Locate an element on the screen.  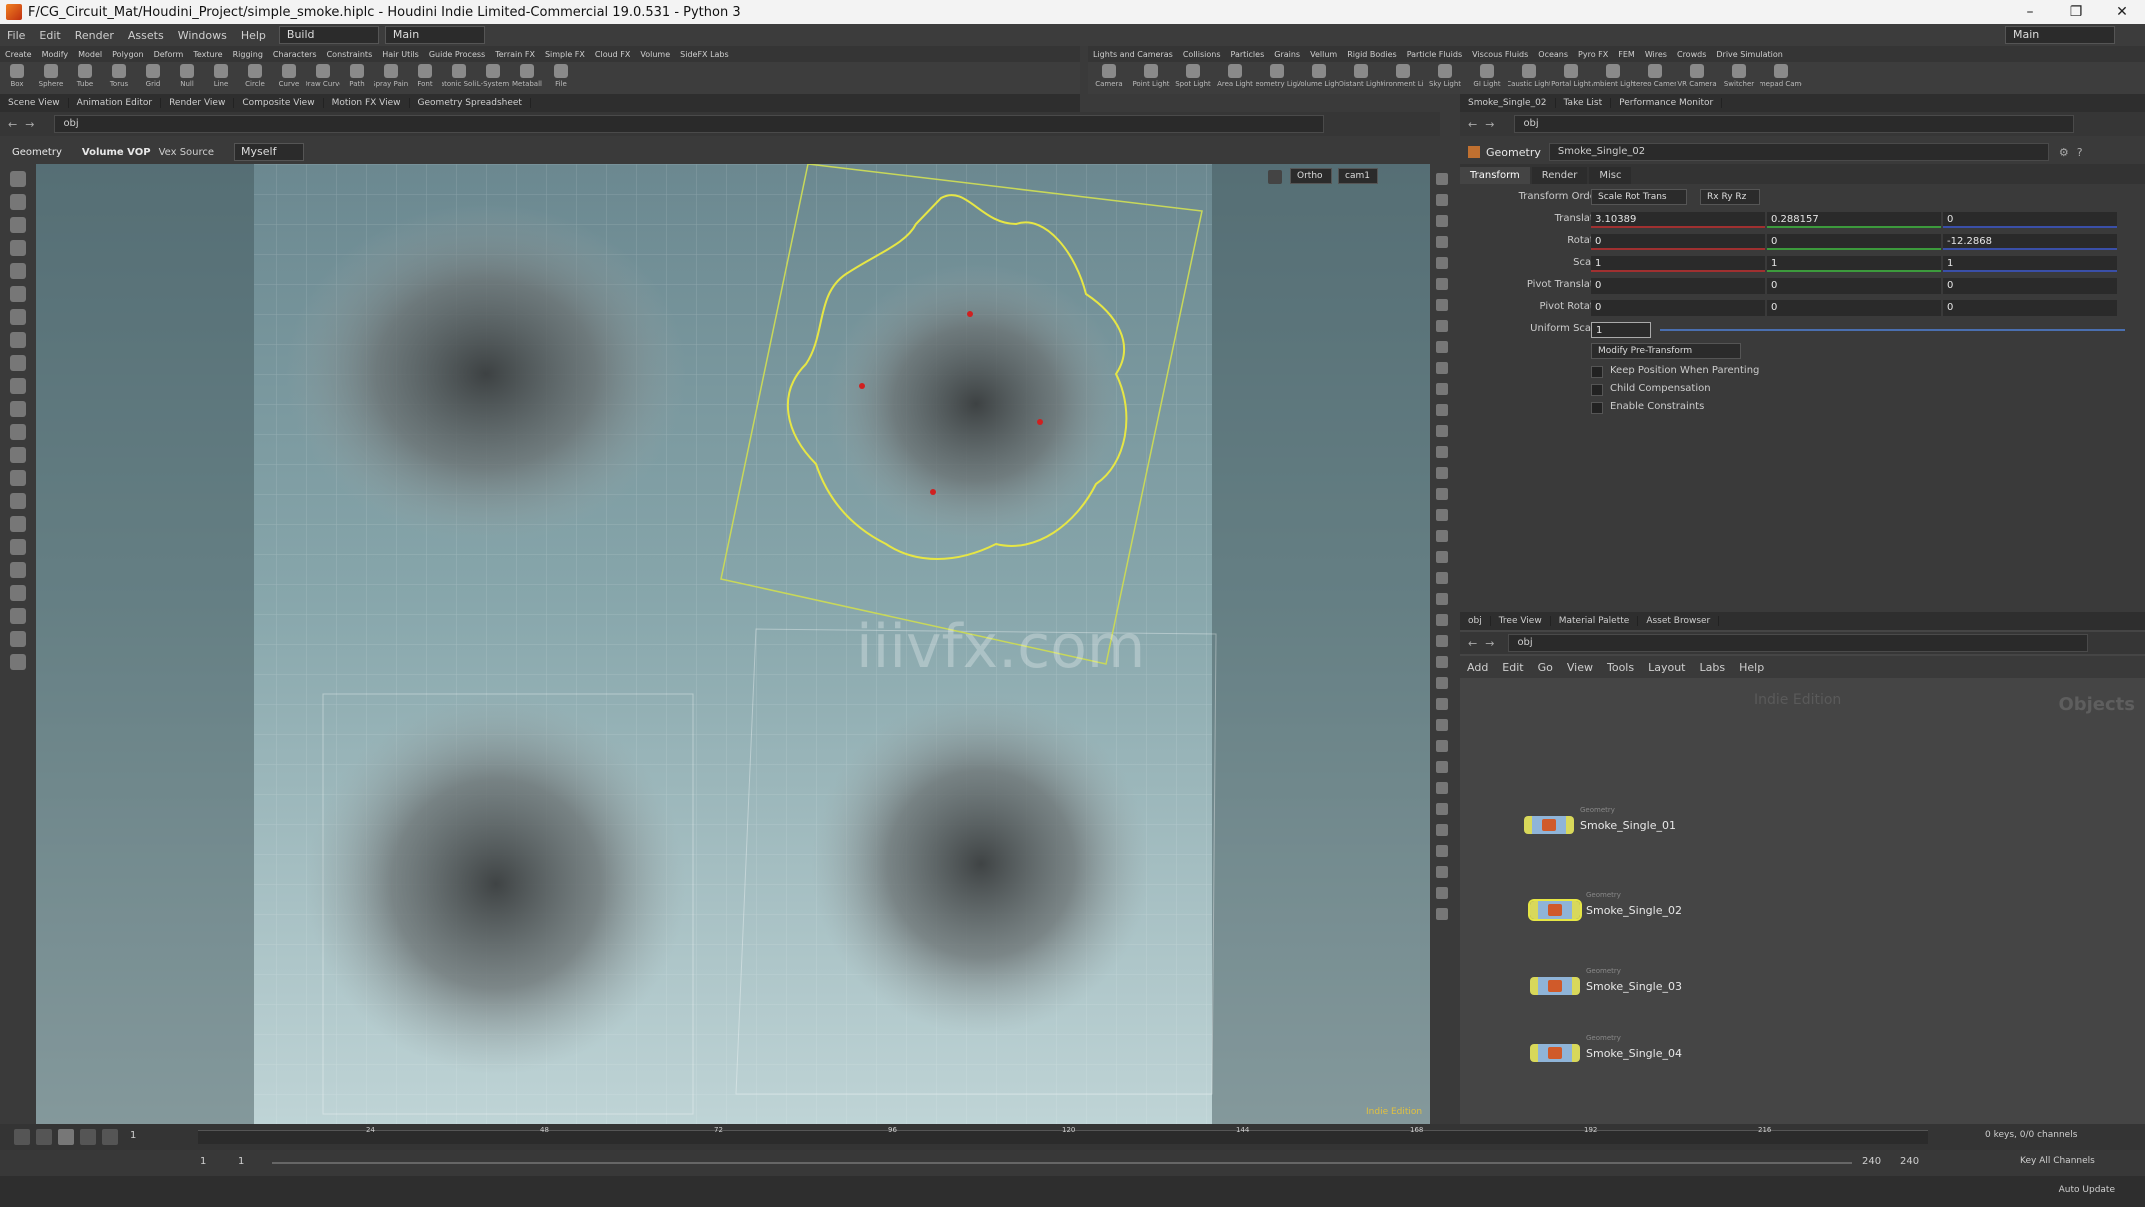
range-start2-field: 1 is located at coordinates (241, 1161).